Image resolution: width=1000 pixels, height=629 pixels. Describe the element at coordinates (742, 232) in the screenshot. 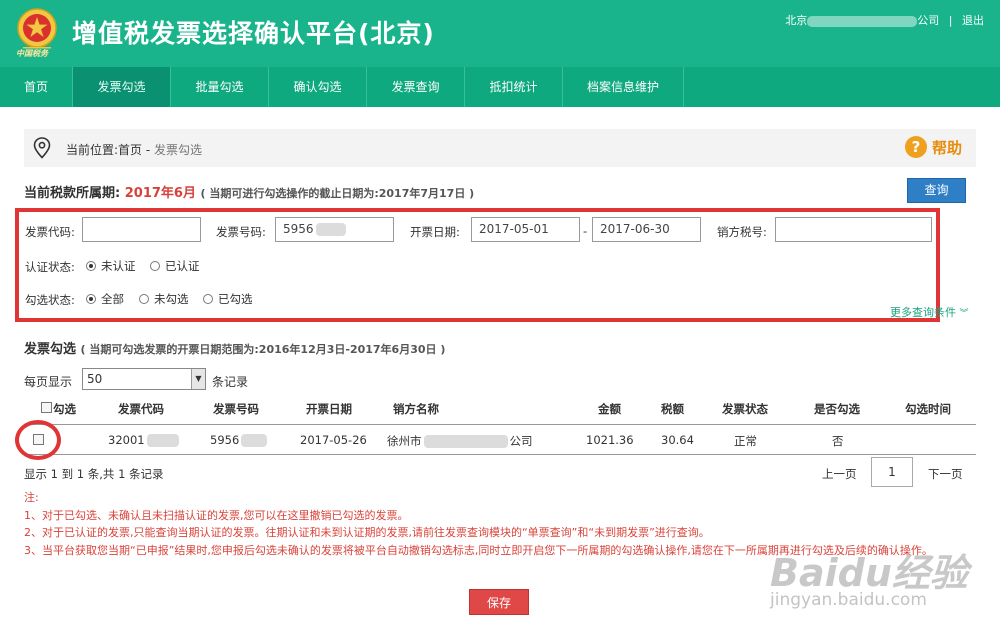

I see `seller-tax-id-label: 销方税号:` at that location.